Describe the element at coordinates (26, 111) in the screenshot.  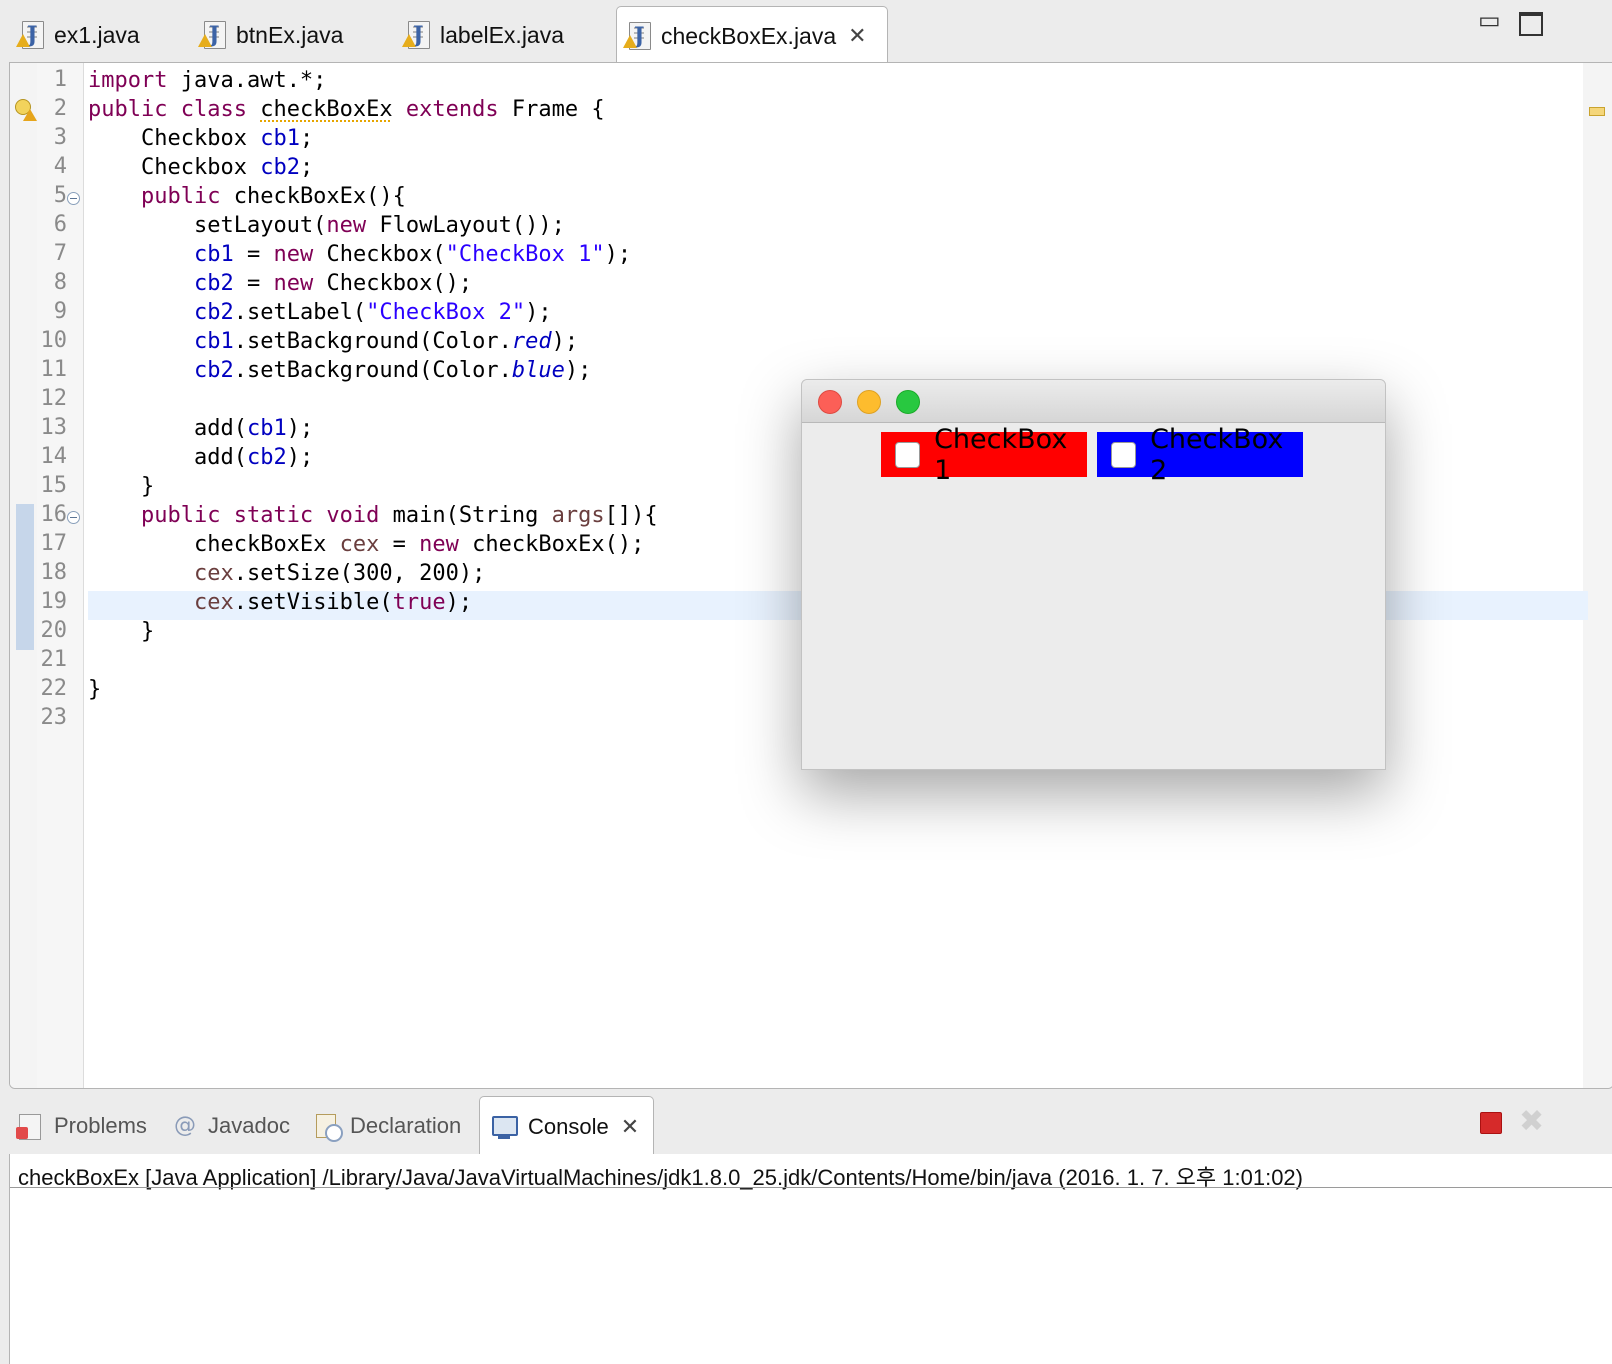
I see `warning-marker-icon` at that location.